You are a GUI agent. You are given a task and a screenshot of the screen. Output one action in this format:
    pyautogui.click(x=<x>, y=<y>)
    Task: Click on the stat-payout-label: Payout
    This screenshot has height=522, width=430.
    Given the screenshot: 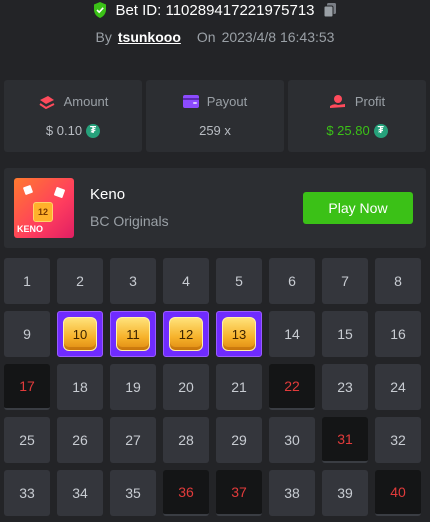 What is the action you would take?
    pyautogui.click(x=227, y=101)
    